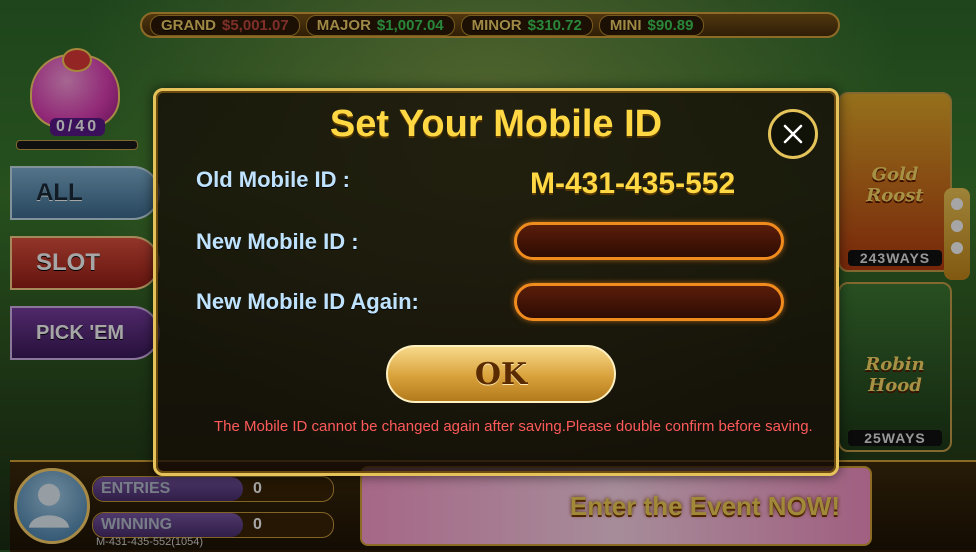 This screenshot has height=552, width=976. Describe the element at coordinates (496, 124) in the screenshot. I see `dialog-title: Set Your Mobile ID` at that location.